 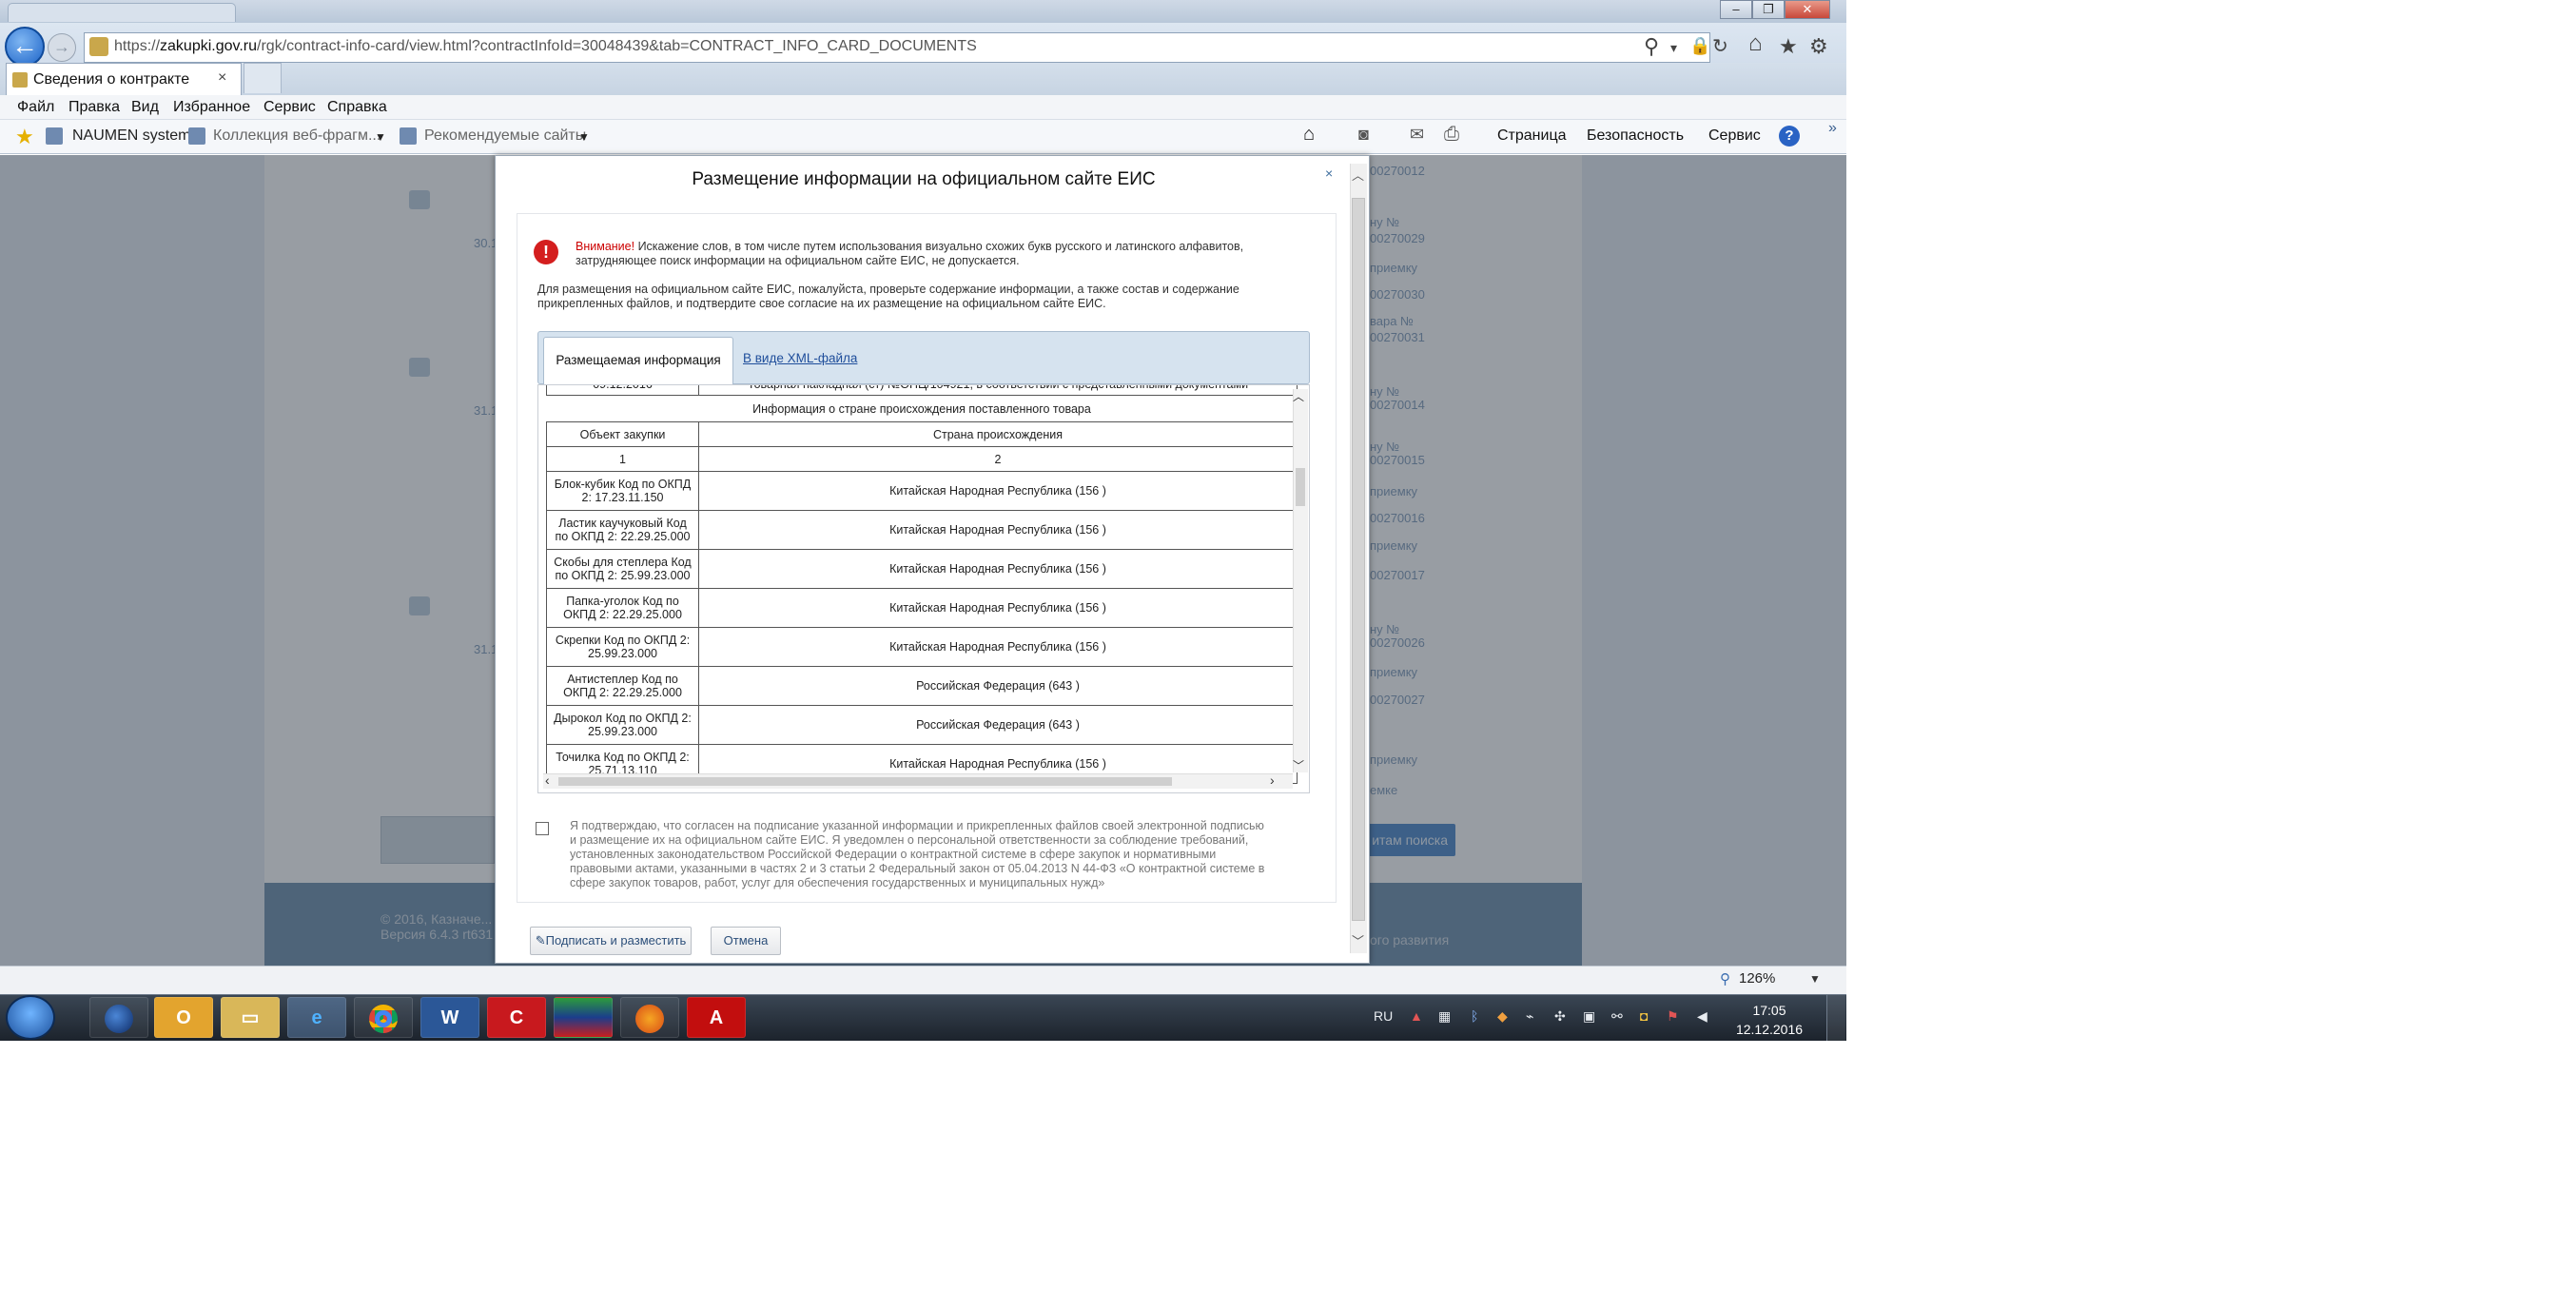 What do you see at coordinates (1808, 9) in the screenshot?
I see `close-window-button: ✕` at bounding box center [1808, 9].